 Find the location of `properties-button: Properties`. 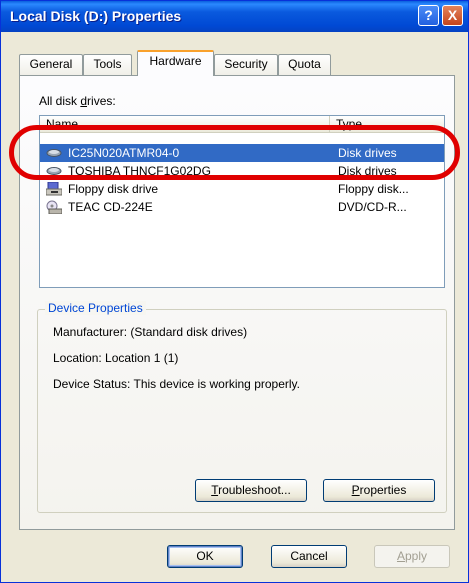

properties-button: Properties is located at coordinates (379, 490).